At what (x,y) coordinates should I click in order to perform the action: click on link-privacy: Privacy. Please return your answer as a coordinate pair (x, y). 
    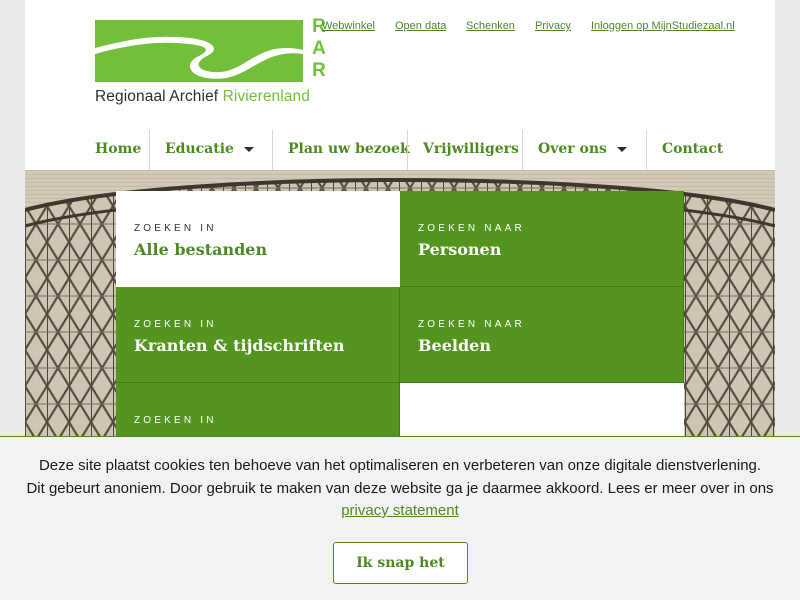
    Looking at the image, I should click on (553, 26).